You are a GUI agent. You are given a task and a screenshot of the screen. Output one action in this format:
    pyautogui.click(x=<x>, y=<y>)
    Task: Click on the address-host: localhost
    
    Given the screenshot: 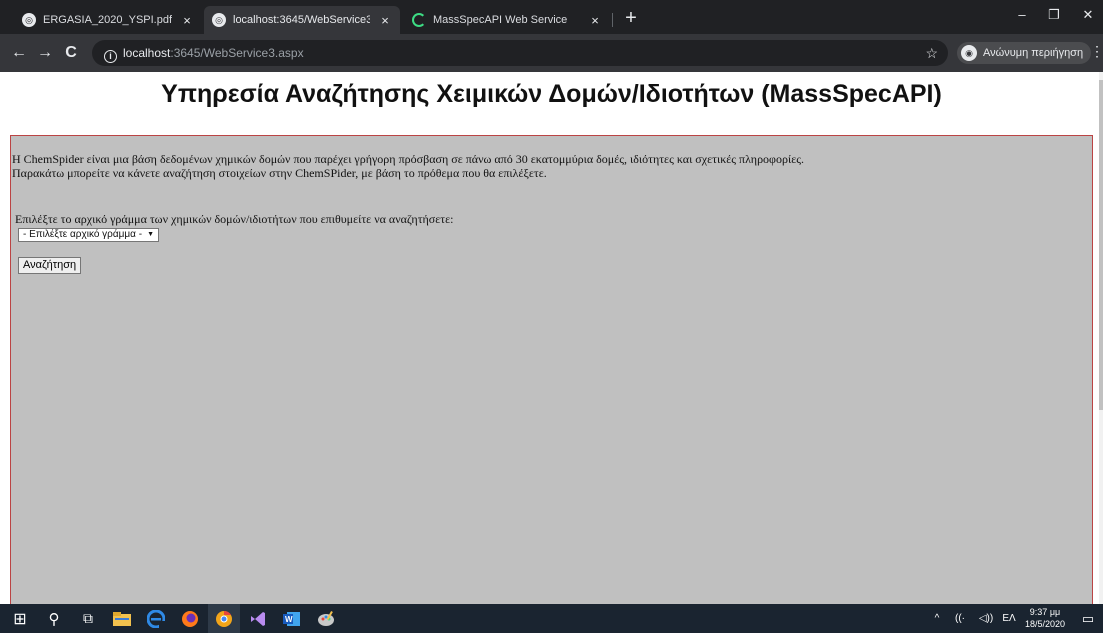 What is the action you would take?
    pyautogui.click(x=147, y=53)
    